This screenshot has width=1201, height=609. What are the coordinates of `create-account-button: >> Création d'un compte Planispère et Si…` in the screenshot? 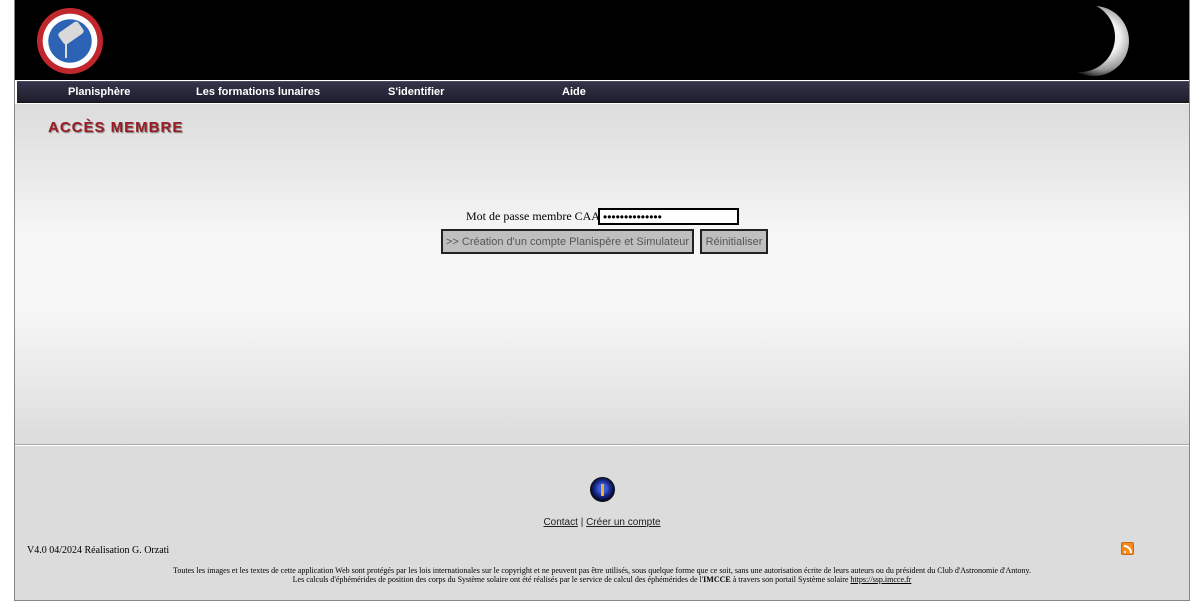 It's located at (567, 241).